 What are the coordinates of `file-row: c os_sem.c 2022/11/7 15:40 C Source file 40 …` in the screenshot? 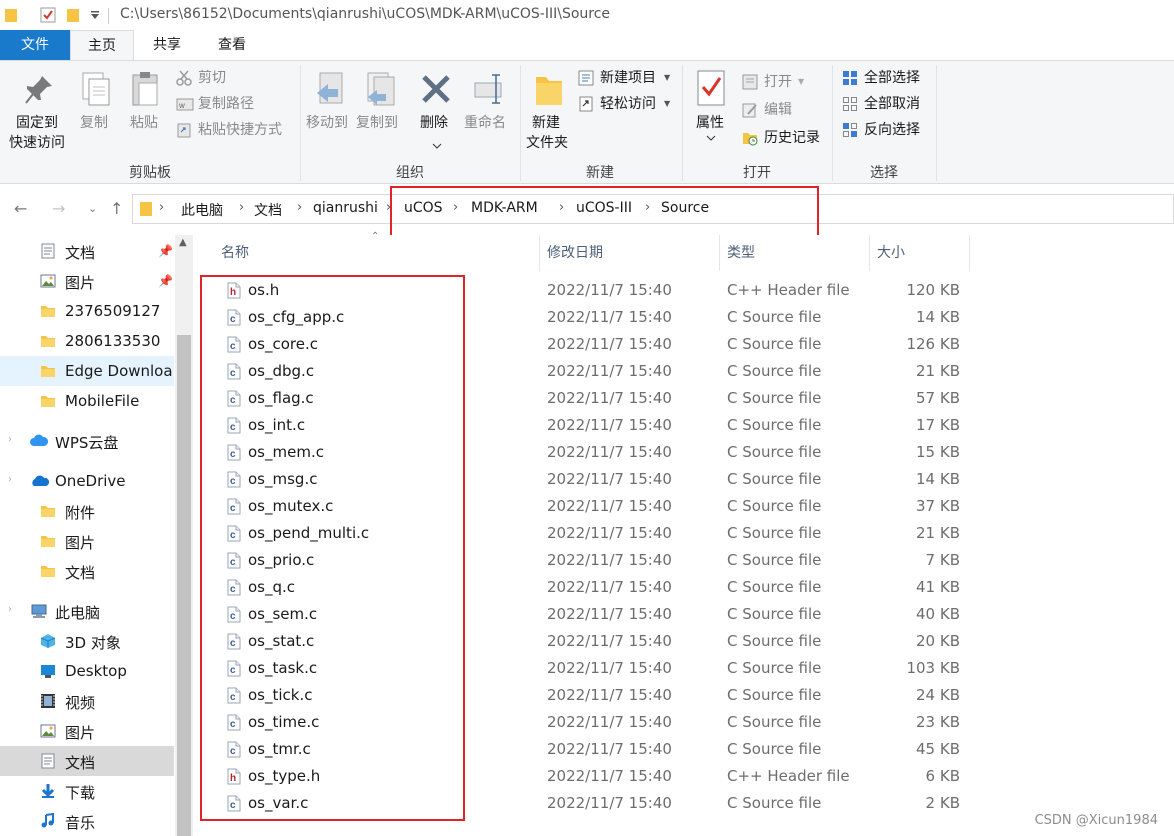 It's located at (683, 614).